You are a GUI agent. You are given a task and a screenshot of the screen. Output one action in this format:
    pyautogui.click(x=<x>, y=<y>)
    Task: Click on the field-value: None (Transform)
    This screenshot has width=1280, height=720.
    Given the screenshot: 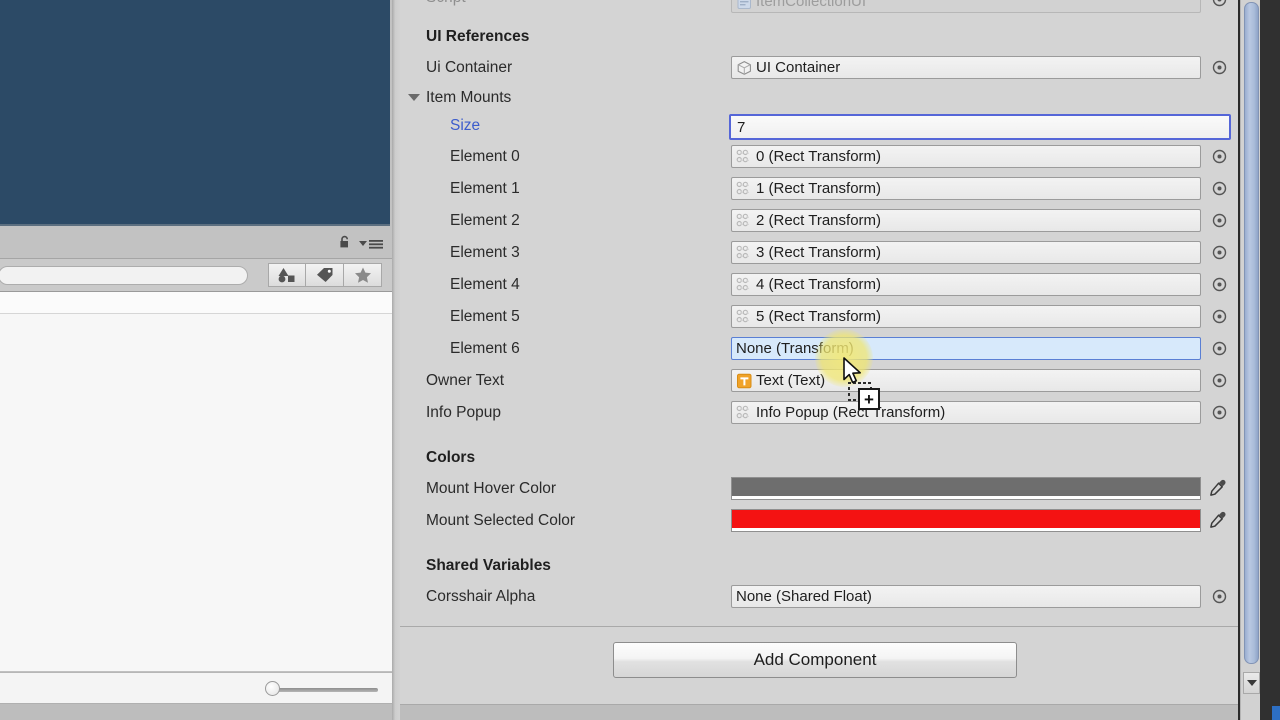 What is the action you would take?
    pyautogui.click(x=795, y=348)
    